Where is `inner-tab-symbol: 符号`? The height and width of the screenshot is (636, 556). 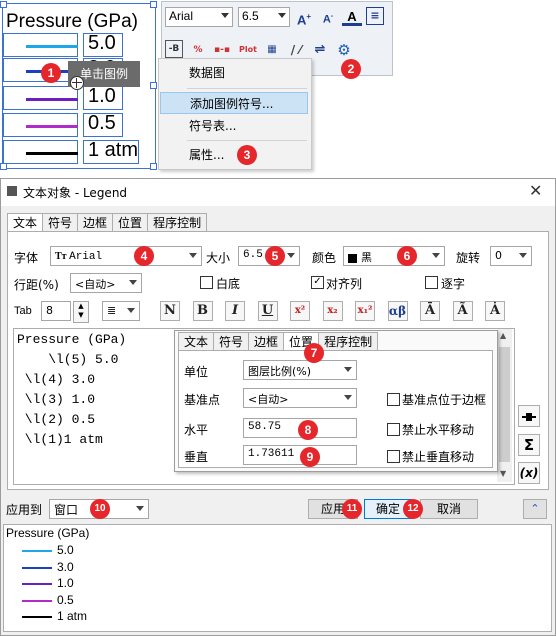
inner-tab-symbol: 符号 is located at coordinates (231, 341).